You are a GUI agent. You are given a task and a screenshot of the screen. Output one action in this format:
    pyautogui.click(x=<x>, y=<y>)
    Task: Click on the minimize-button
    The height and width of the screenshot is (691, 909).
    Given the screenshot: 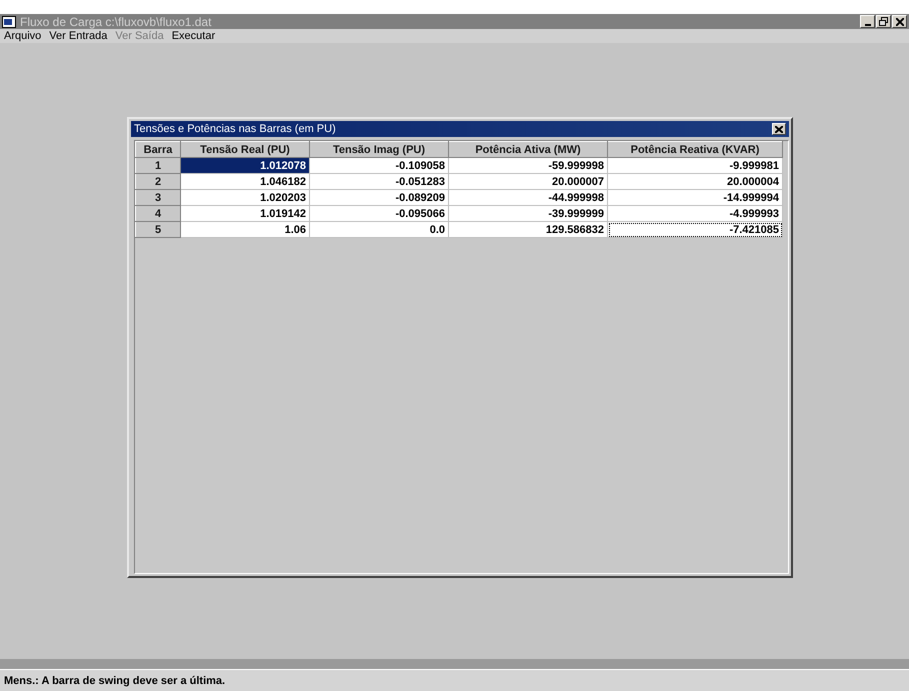 What is the action you would take?
    pyautogui.click(x=867, y=21)
    